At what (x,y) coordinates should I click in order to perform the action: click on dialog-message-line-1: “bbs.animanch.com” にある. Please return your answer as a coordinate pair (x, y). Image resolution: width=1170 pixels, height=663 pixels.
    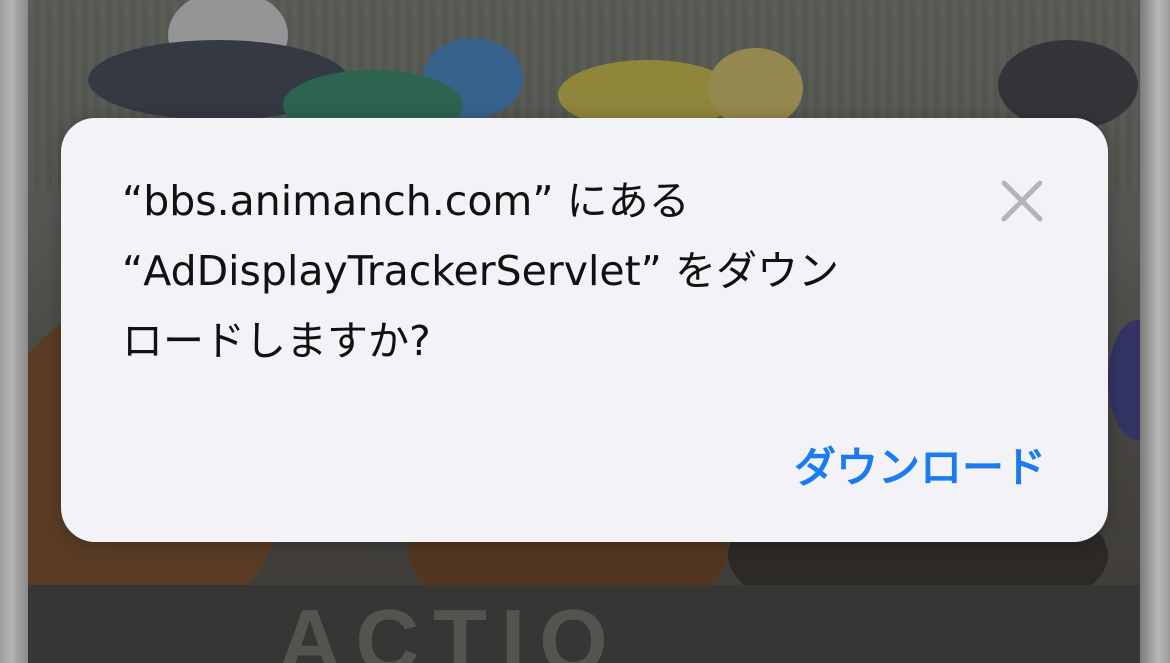
    Looking at the image, I should click on (406, 201).